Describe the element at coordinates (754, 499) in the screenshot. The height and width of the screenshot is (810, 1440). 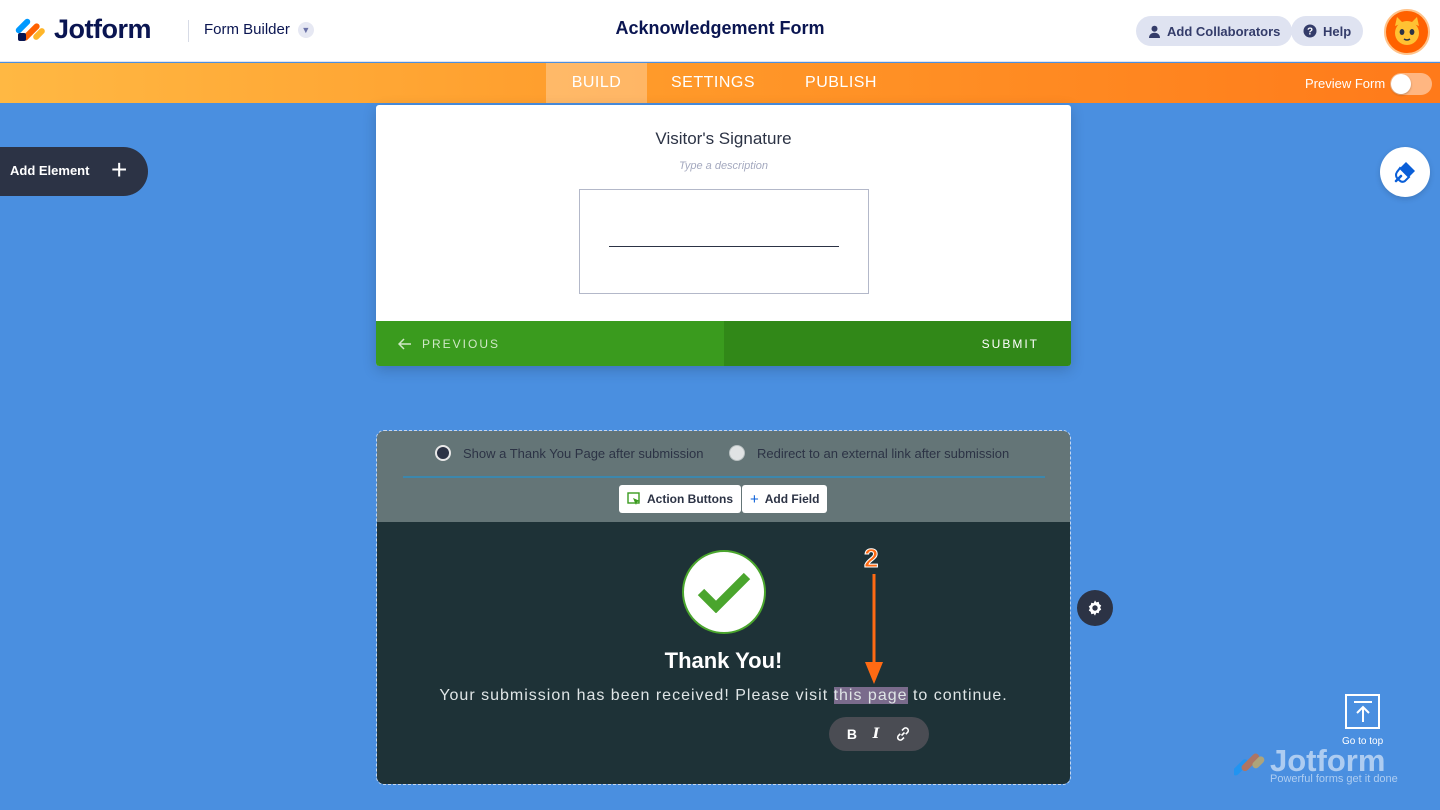
I see `plus-small-icon: +` at that location.